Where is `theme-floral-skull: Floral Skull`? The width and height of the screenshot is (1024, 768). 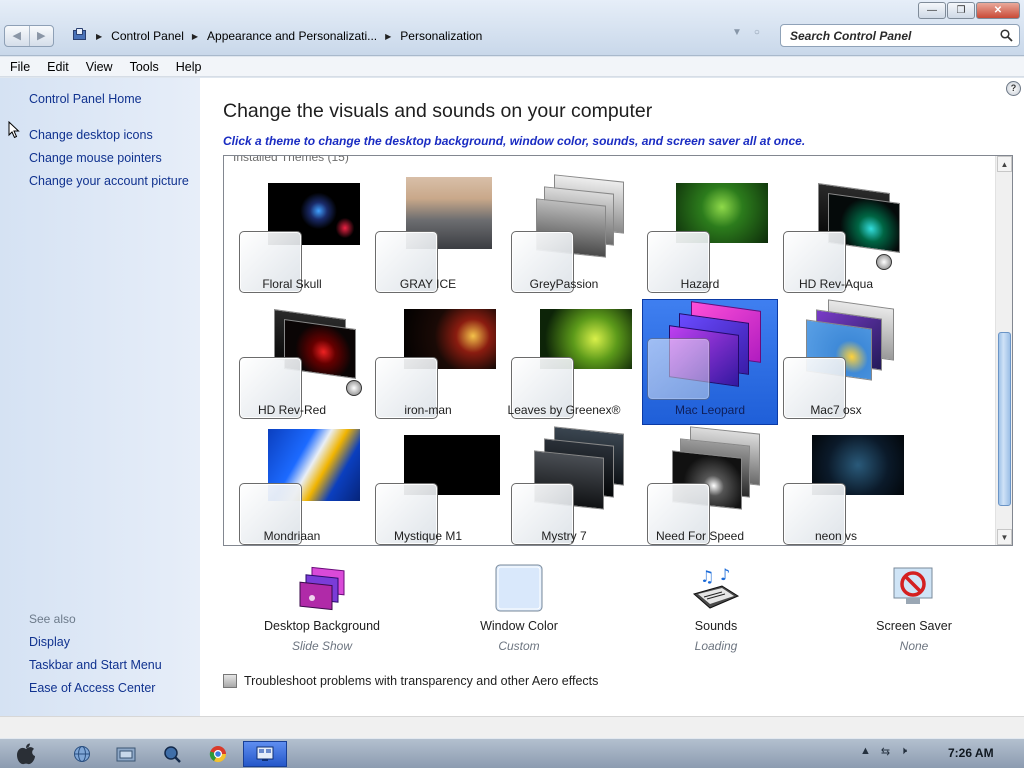 theme-floral-skull: Floral Skull is located at coordinates (292, 239).